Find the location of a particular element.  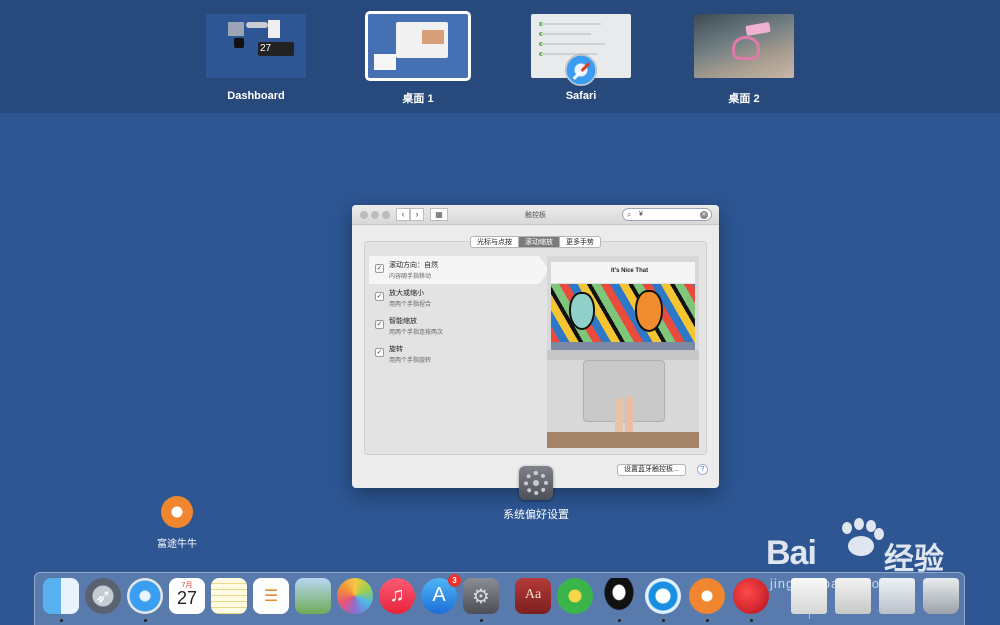

app-store-a-icon: A is located at coordinates (439, 595).